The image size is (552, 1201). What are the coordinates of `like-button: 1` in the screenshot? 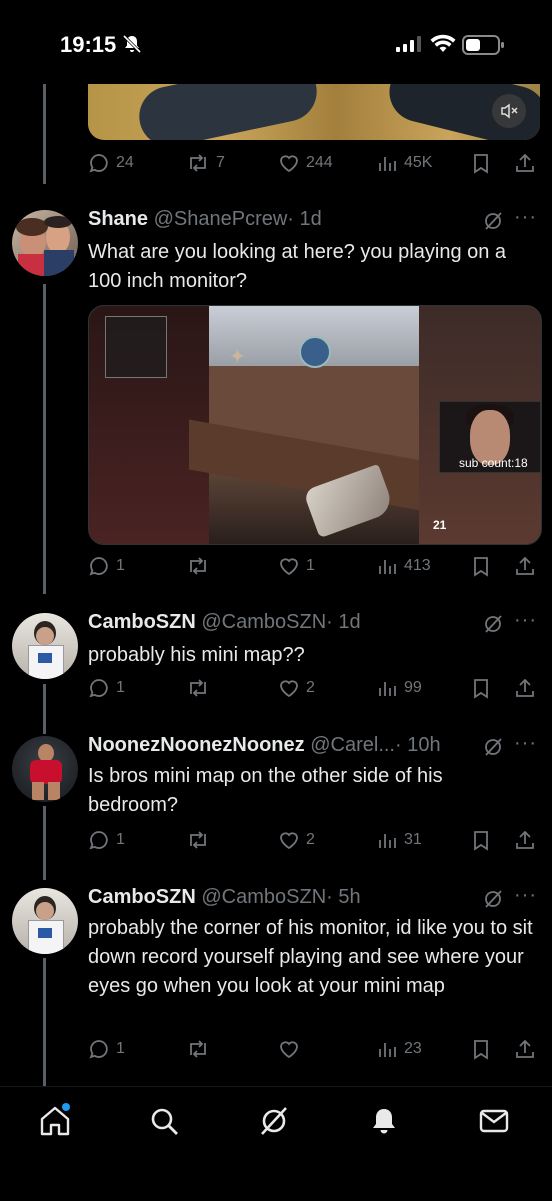 It's located at (296, 566).